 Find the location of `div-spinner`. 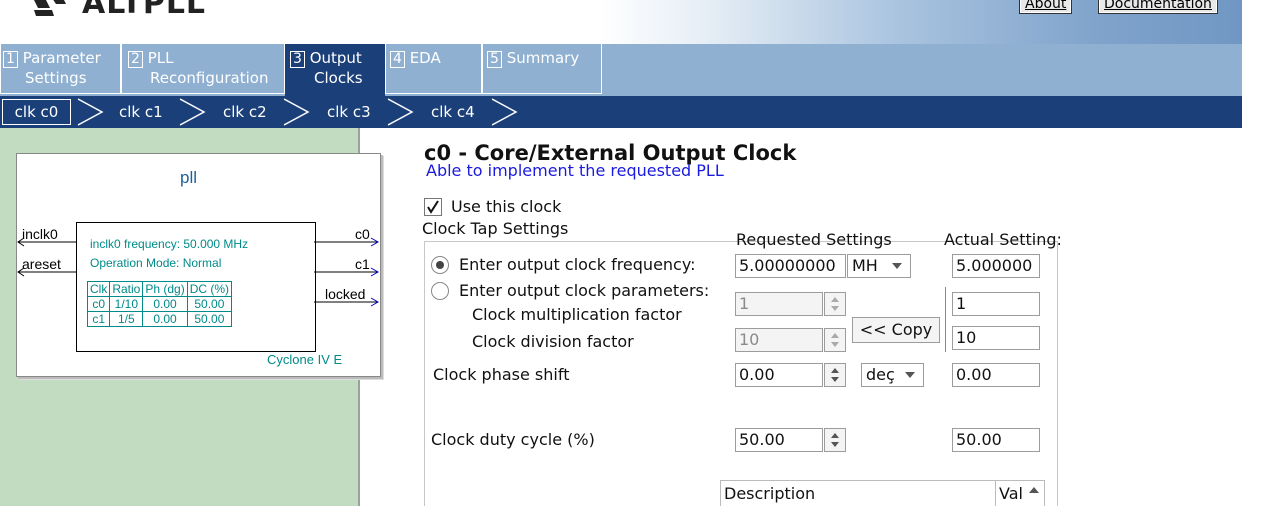

div-spinner is located at coordinates (835, 340).